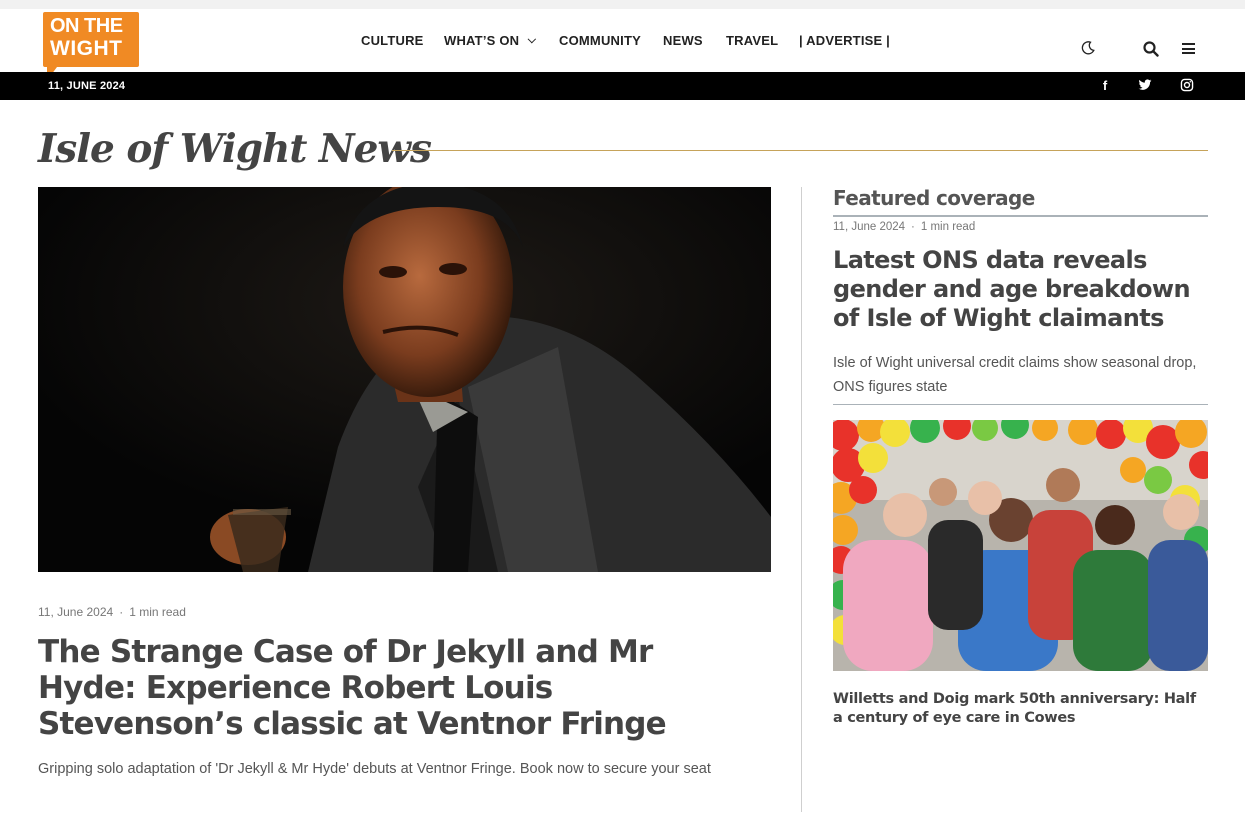 This screenshot has height=820, width=1245. I want to click on nav-item-community: COMMUNITY, so click(600, 40).